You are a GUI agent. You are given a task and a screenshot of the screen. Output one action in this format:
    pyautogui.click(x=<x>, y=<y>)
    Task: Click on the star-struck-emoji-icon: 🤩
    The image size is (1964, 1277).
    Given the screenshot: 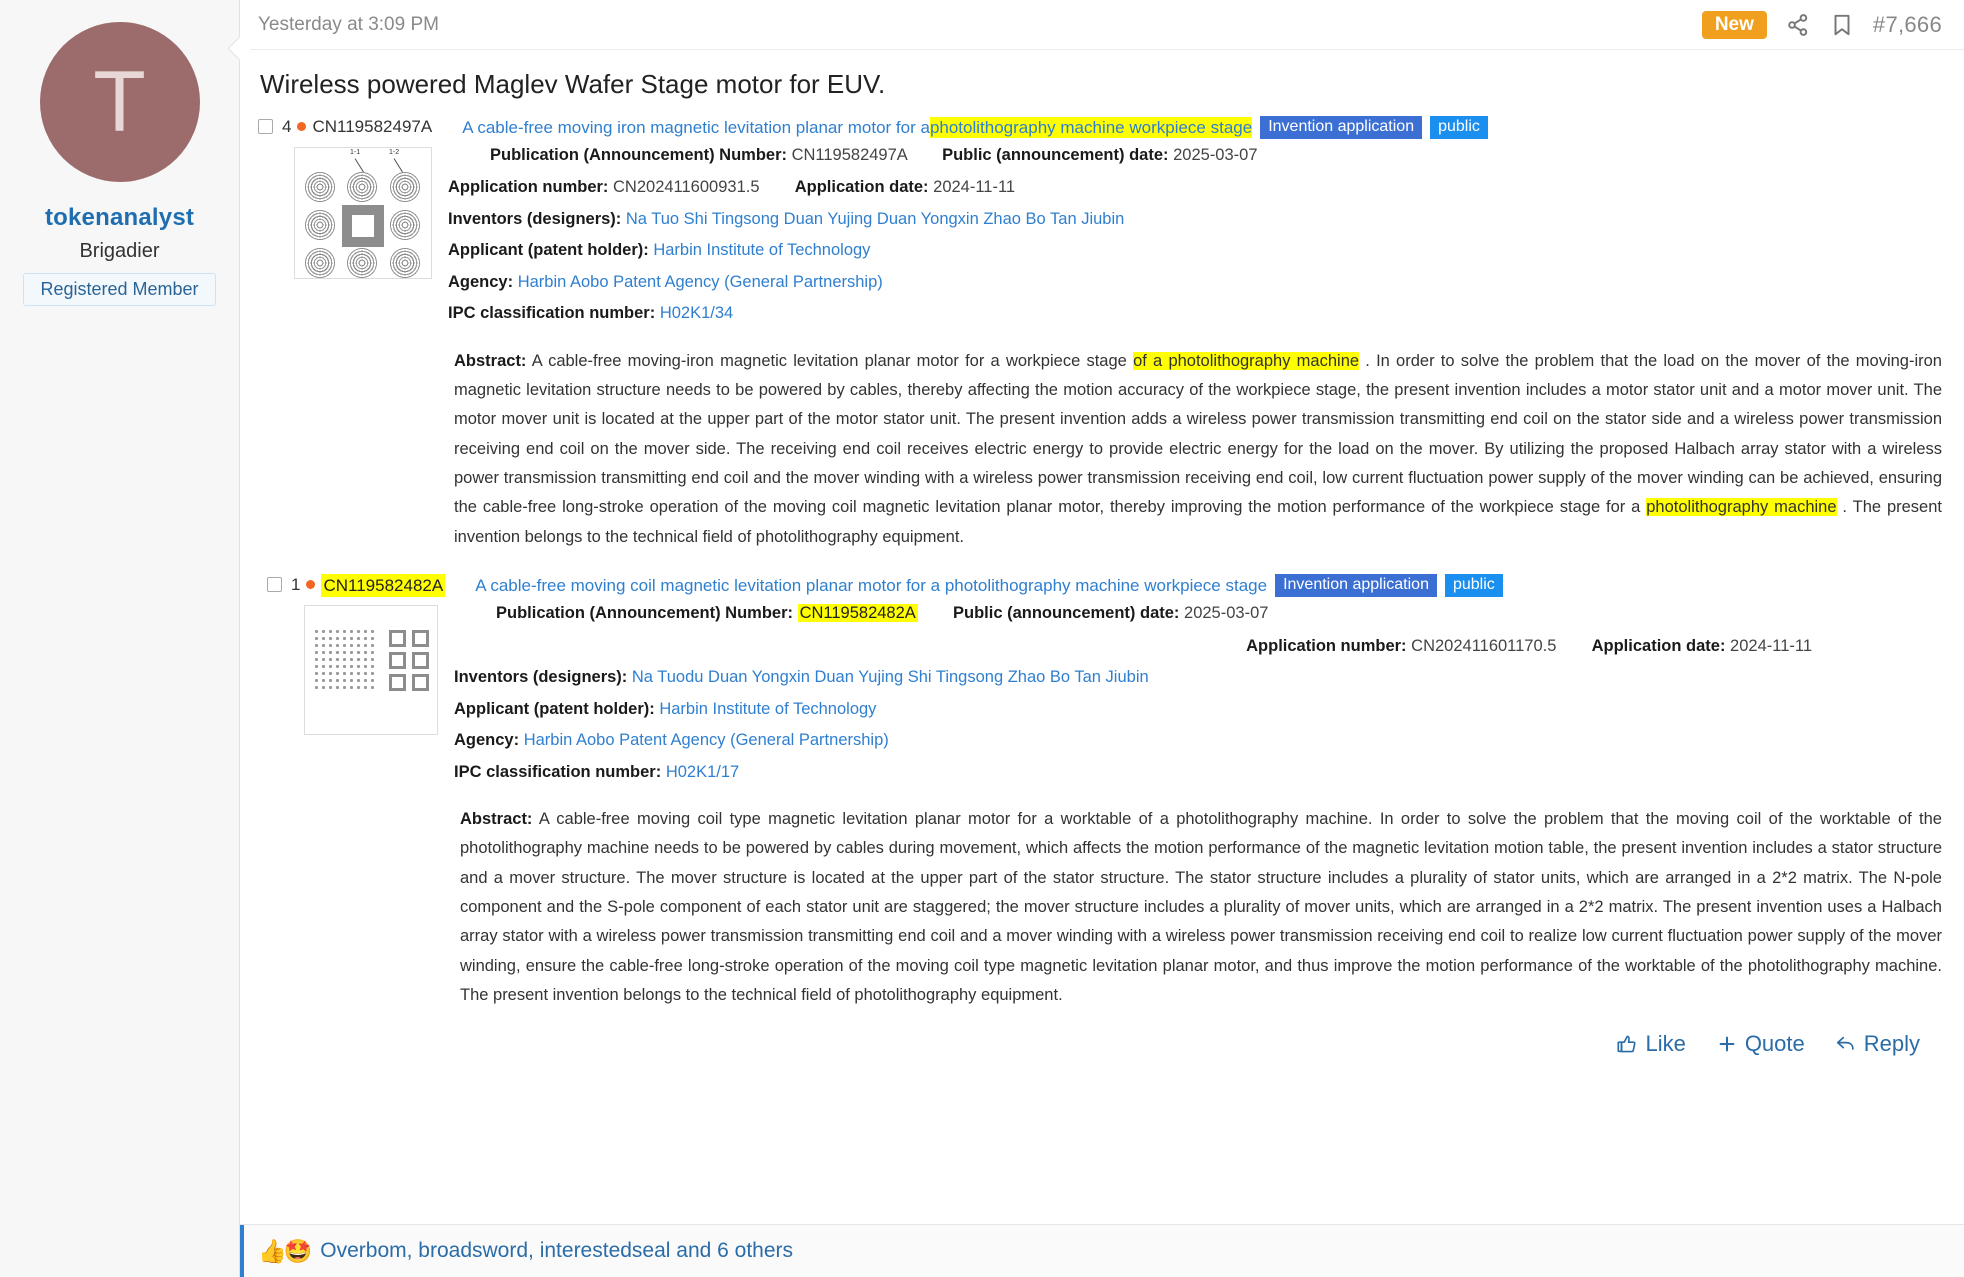 What is the action you would take?
    pyautogui.click(x=298, y=1250)
    